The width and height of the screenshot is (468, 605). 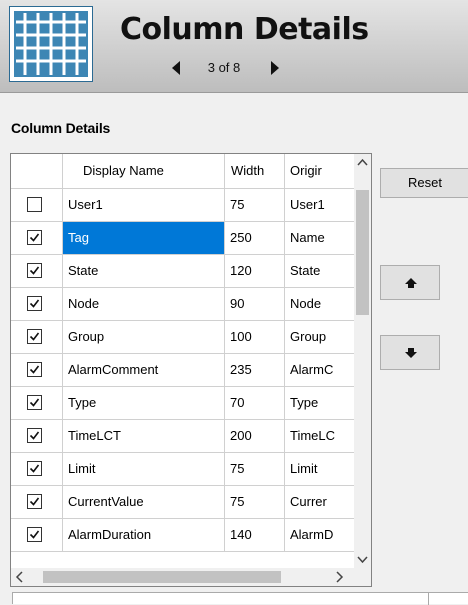 I want to click on table-row: Type 70 Type, so click(x=182, y=403).